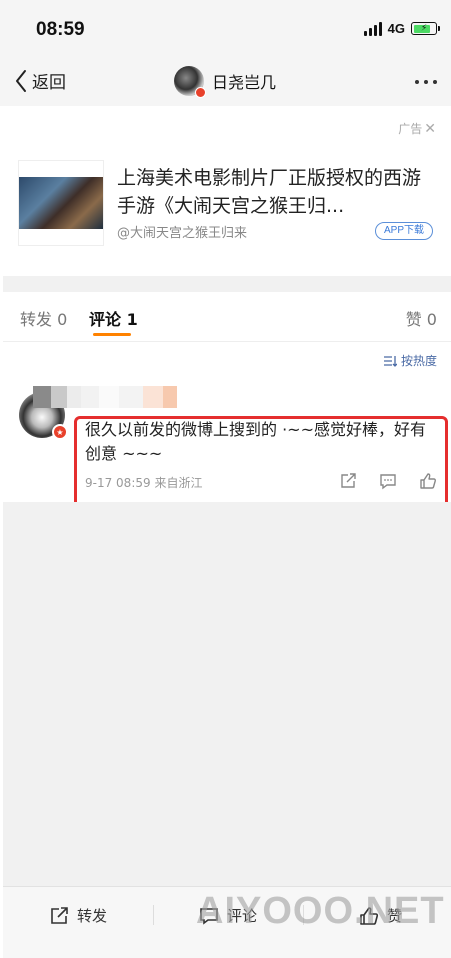 This screenshot has height=958, width=451. I want to click on comment-button: 评论, so click(228, 915).